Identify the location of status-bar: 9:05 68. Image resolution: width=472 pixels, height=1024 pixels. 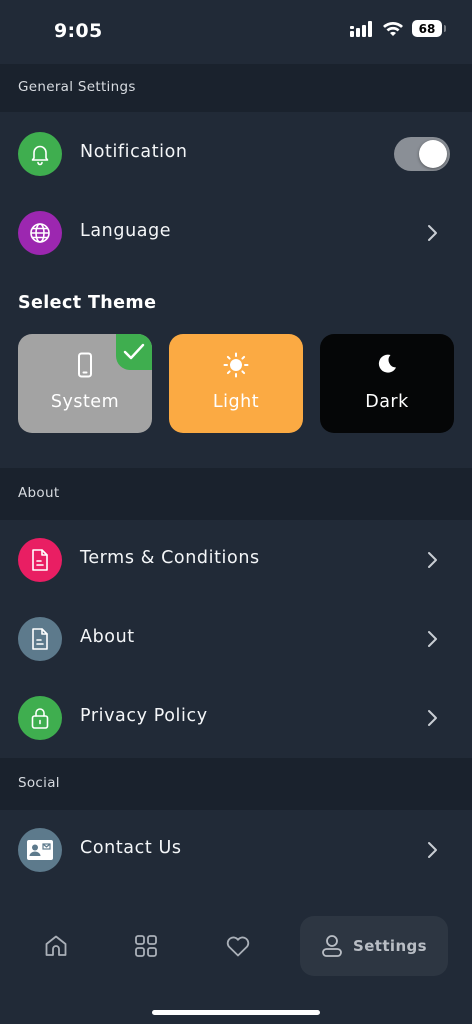
(236, 32).